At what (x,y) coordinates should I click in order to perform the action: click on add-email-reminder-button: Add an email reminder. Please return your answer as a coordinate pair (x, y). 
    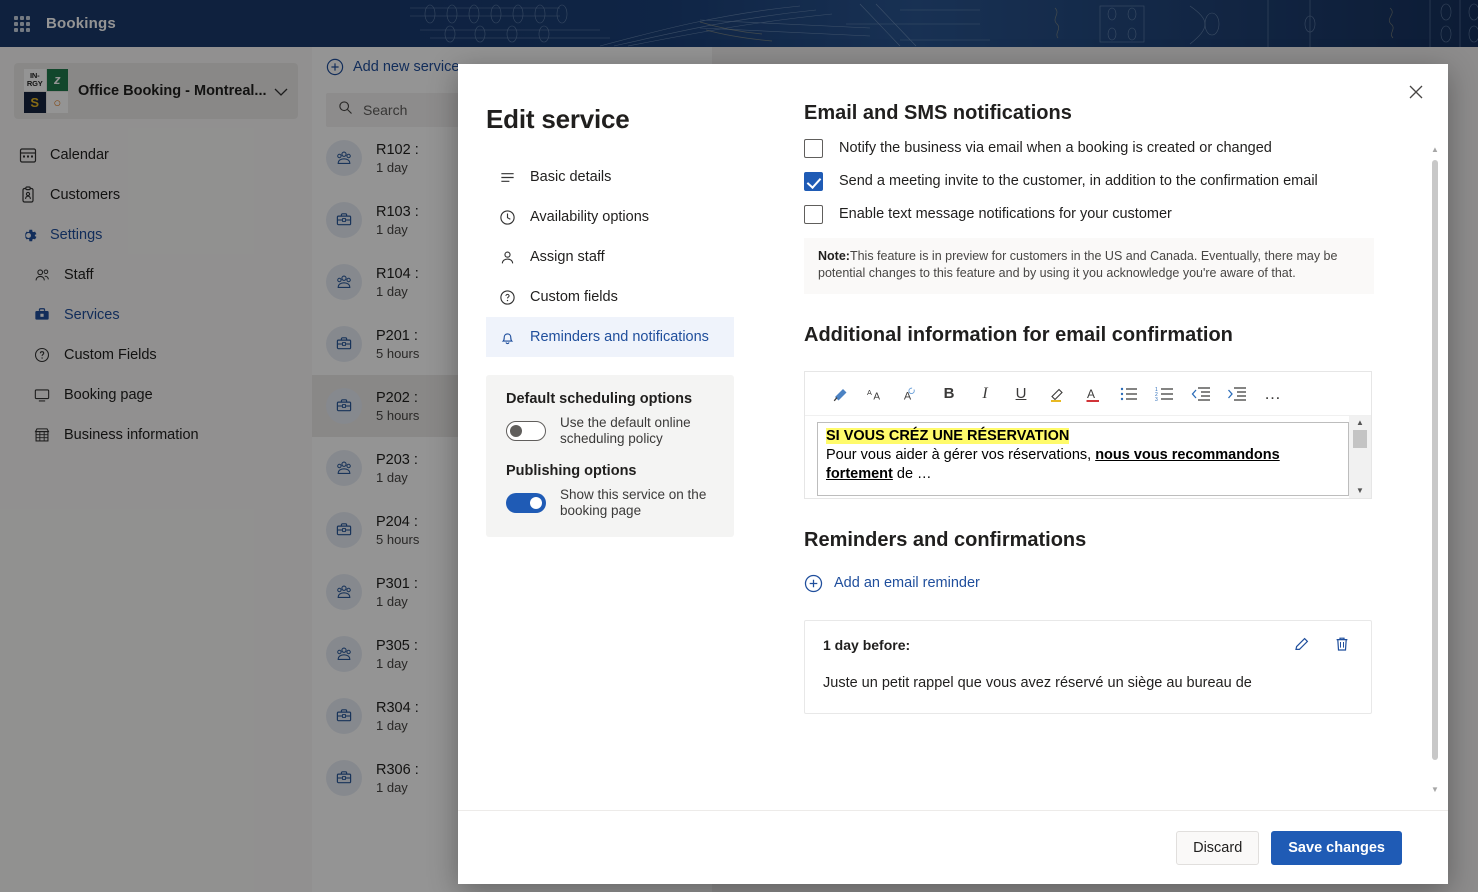
    Looking at the image, I should click on (1106, 583).